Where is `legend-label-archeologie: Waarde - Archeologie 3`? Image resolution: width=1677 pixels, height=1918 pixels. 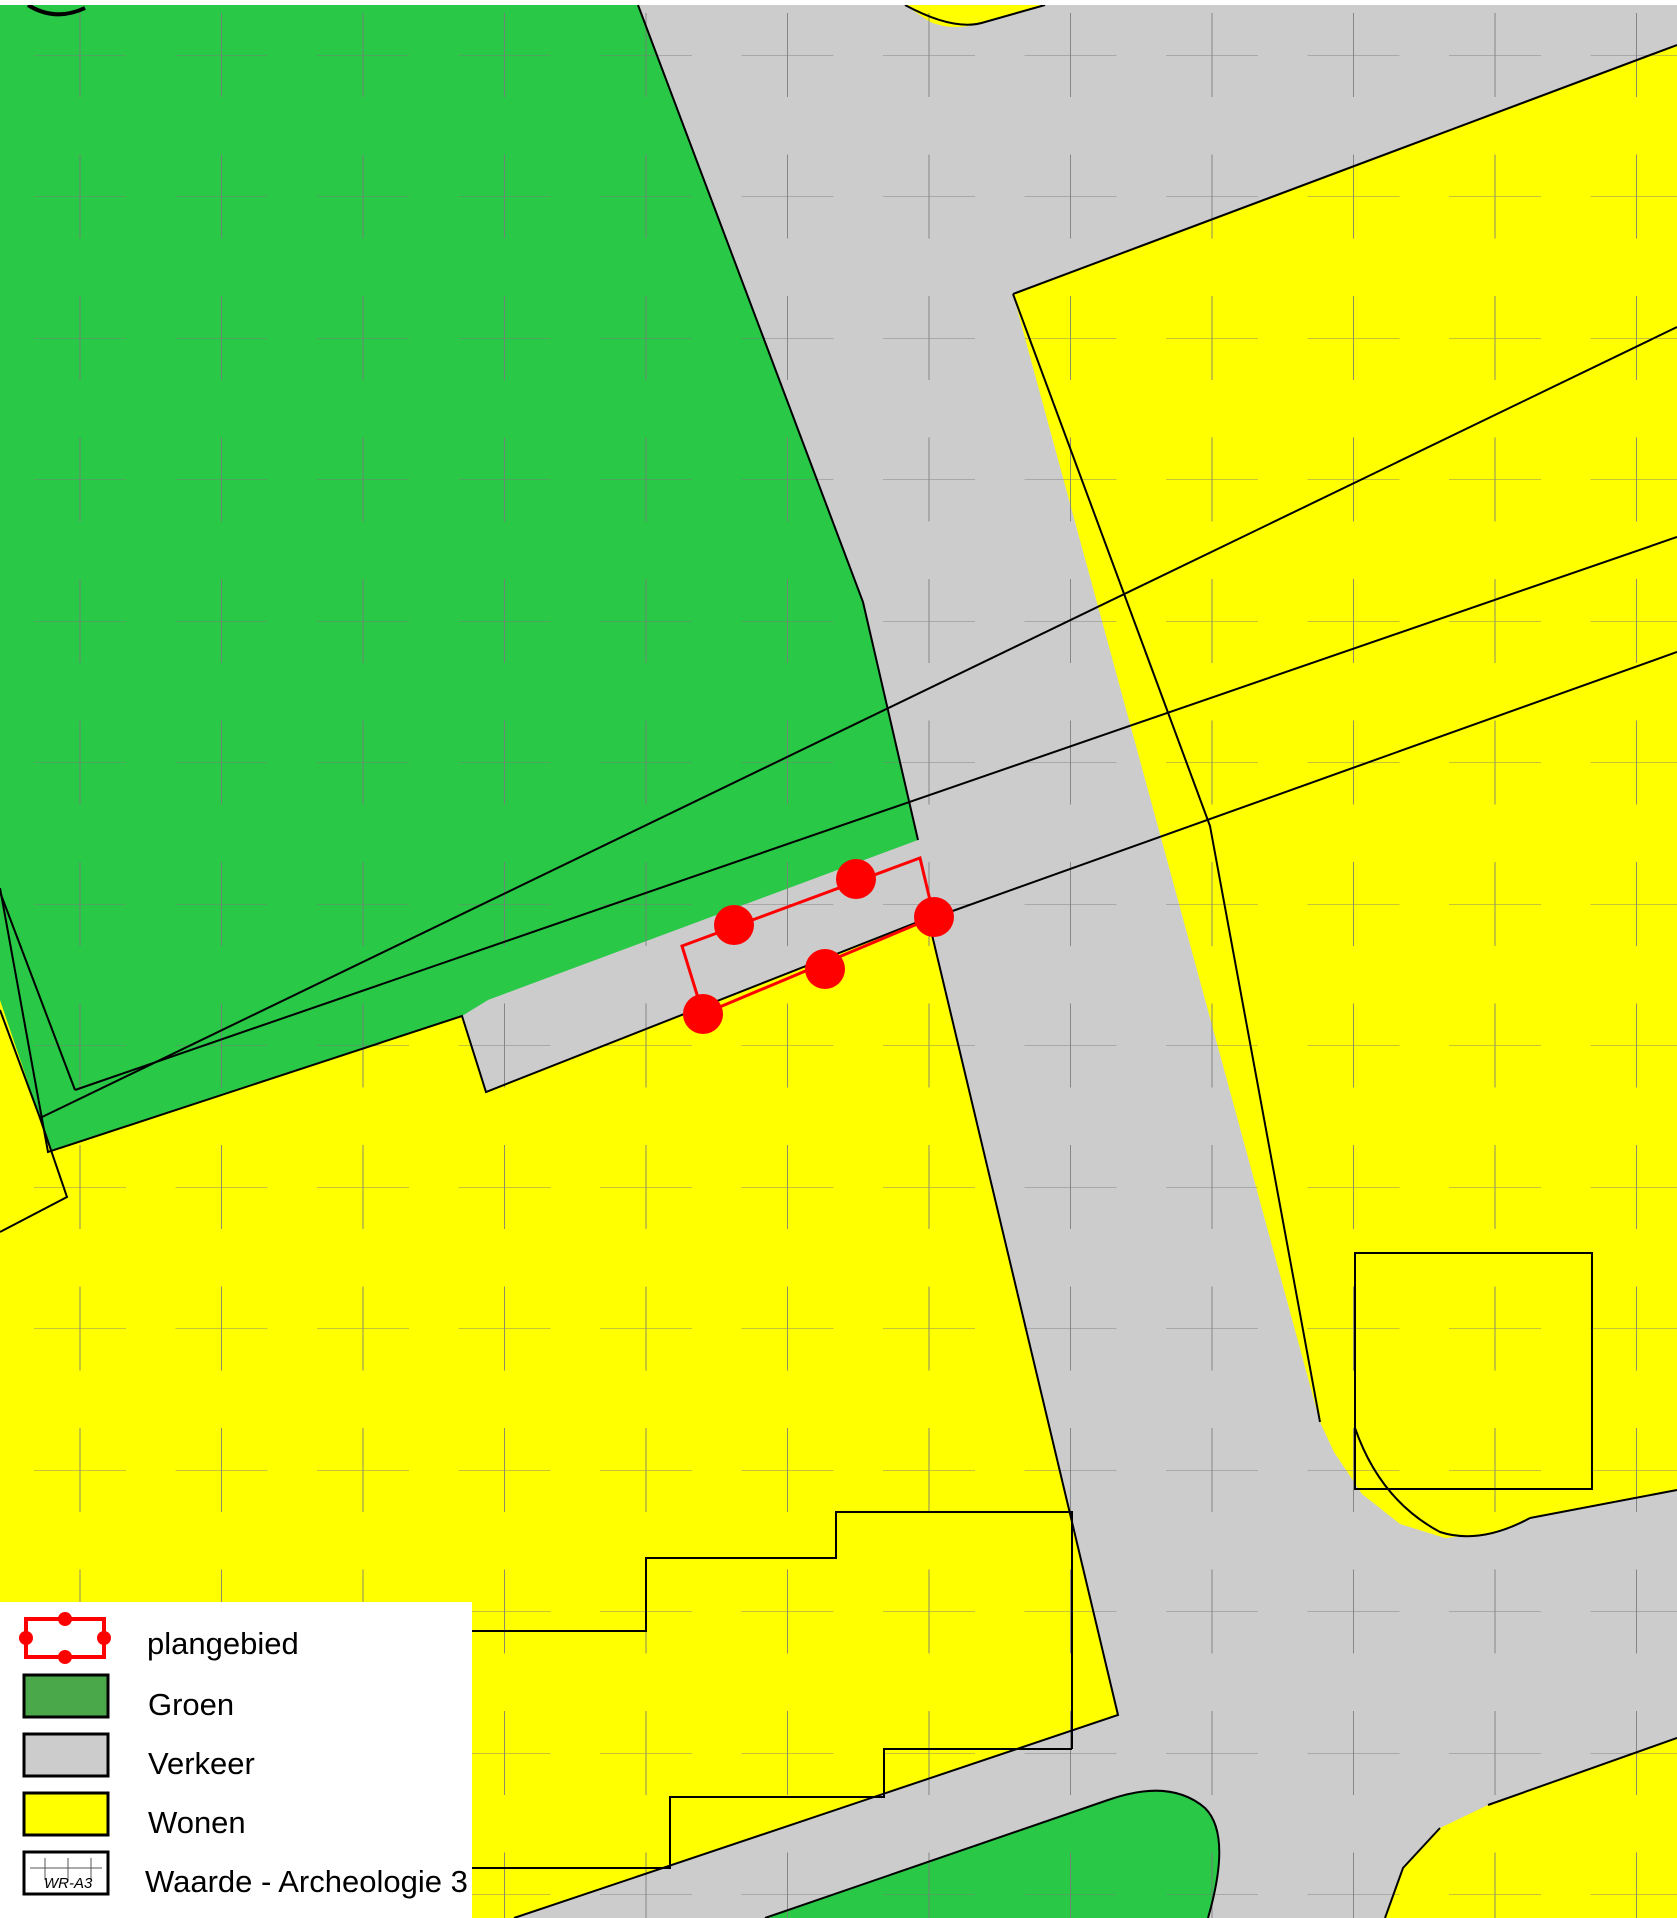 legend-label-archeologie: Waarde - Archeologie 3 is located at coordinates (306, 1881).